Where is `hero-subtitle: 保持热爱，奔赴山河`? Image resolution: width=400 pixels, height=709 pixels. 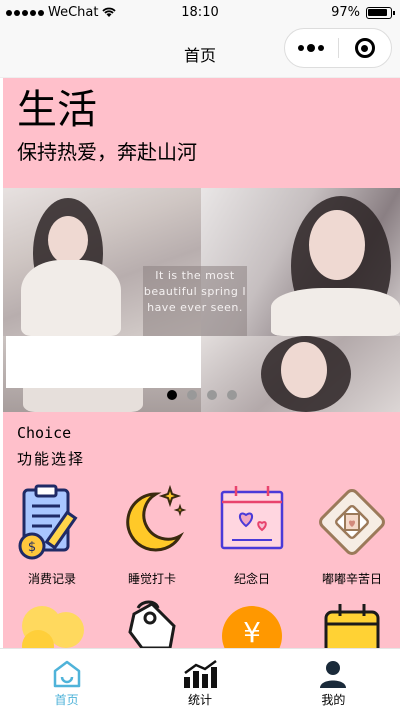 hero-subtitle: 保持热爱，奔赴山河 is located at coordinates (107, 152).